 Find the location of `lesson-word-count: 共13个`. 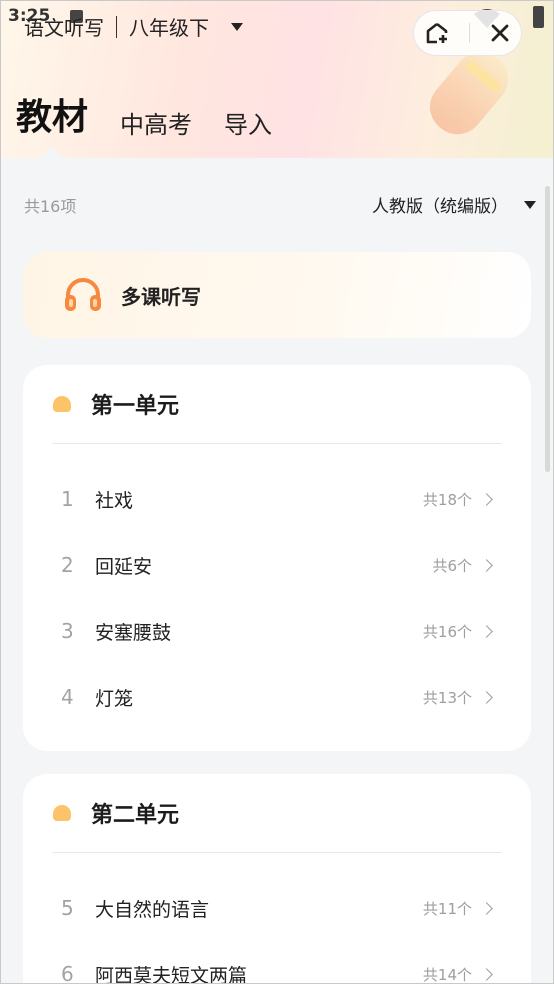

lesson-word-count: 共13个 is located at coordinates (447, 697).